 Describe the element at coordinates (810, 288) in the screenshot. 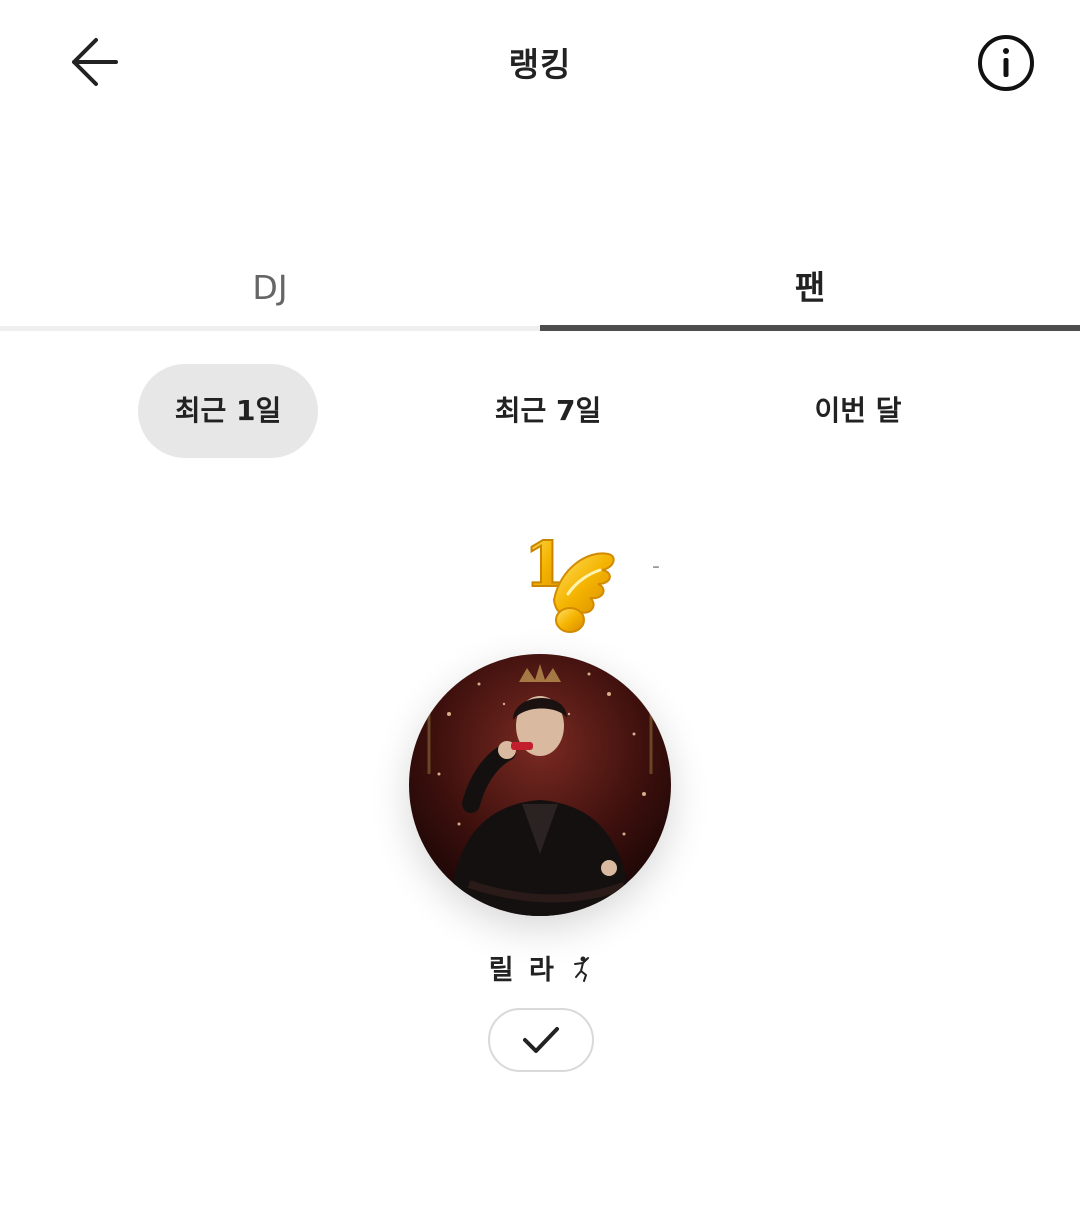

I see `tab-fan: 팬` at that location.